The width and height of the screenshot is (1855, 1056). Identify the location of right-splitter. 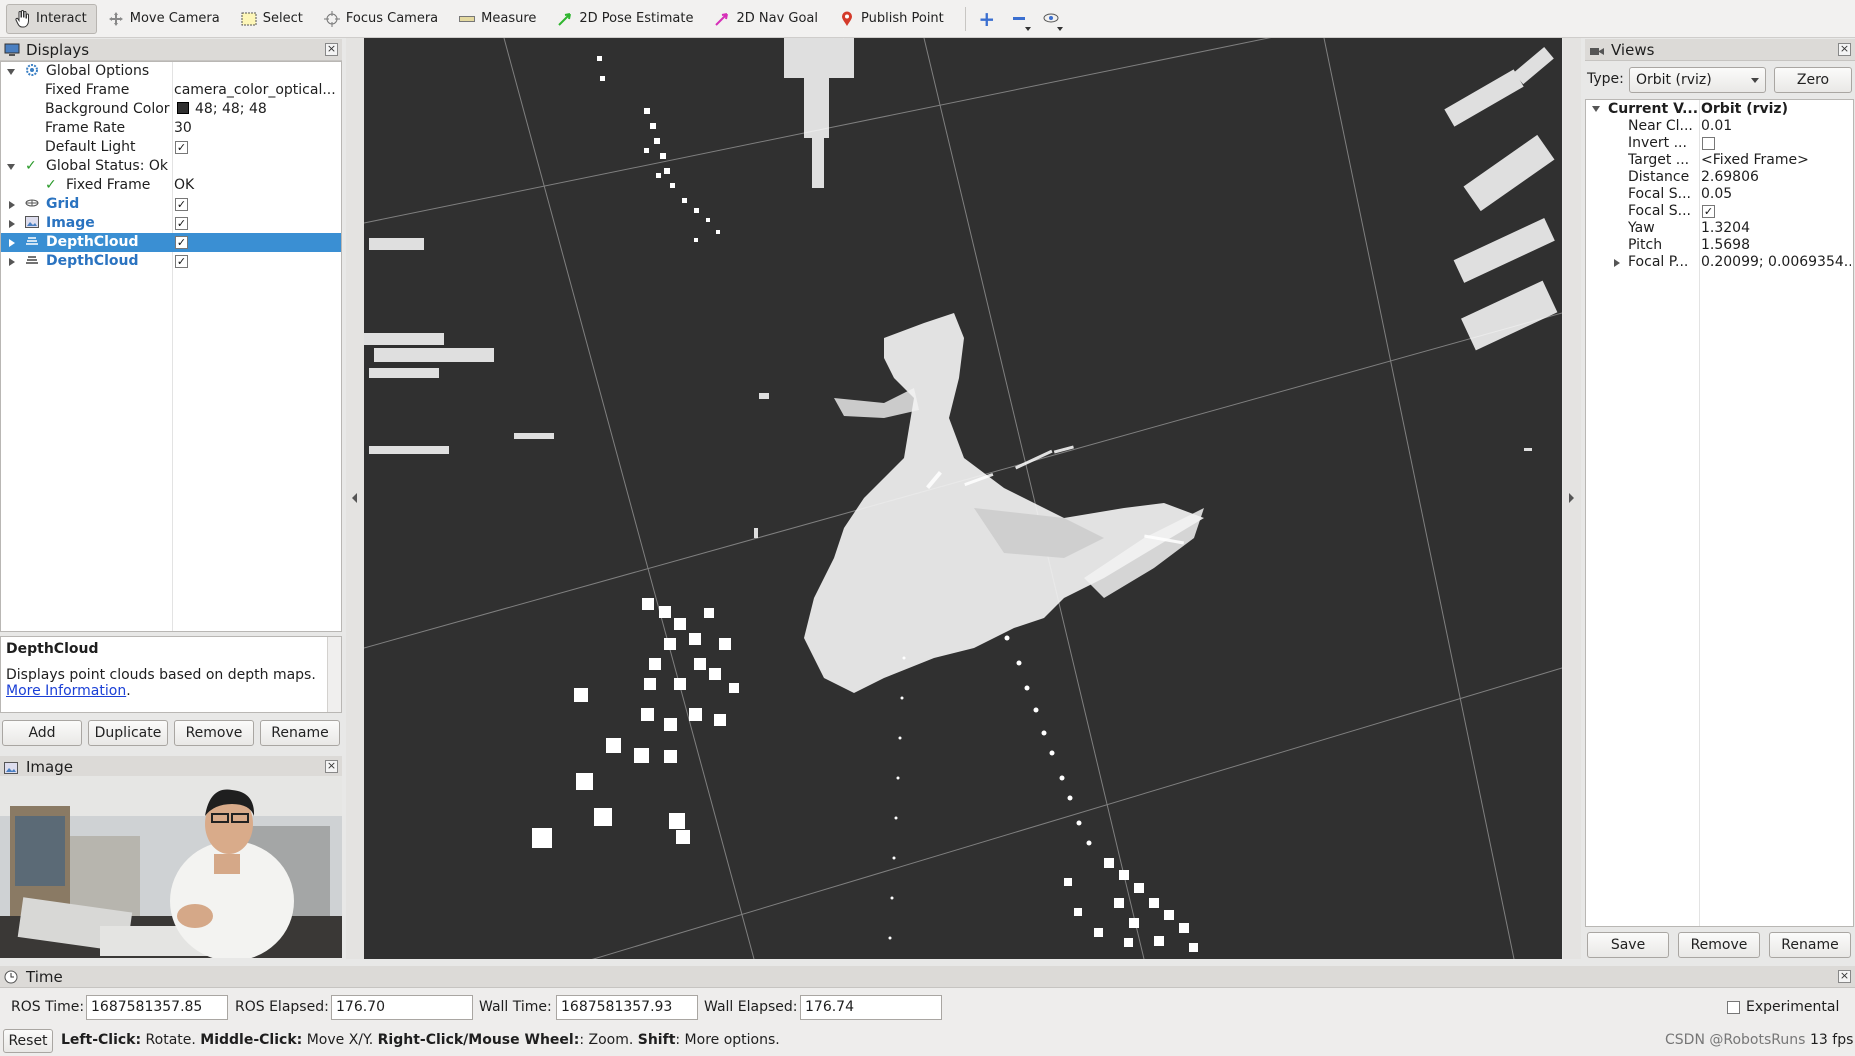
(1572, 498).